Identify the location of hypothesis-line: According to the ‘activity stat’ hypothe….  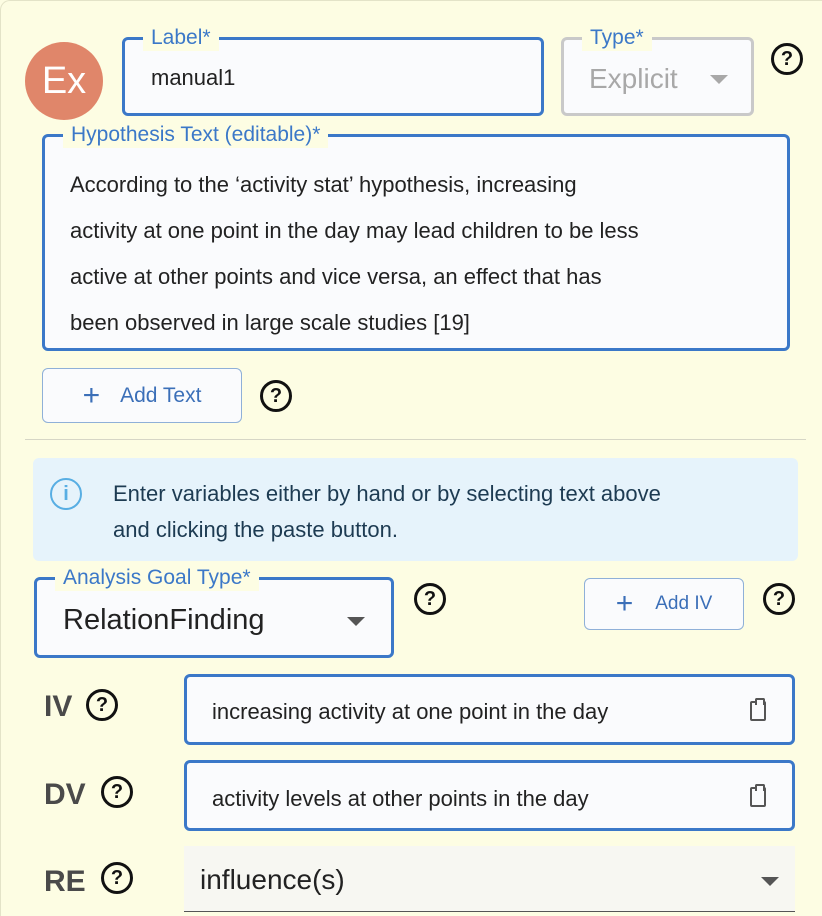
(323, 184).